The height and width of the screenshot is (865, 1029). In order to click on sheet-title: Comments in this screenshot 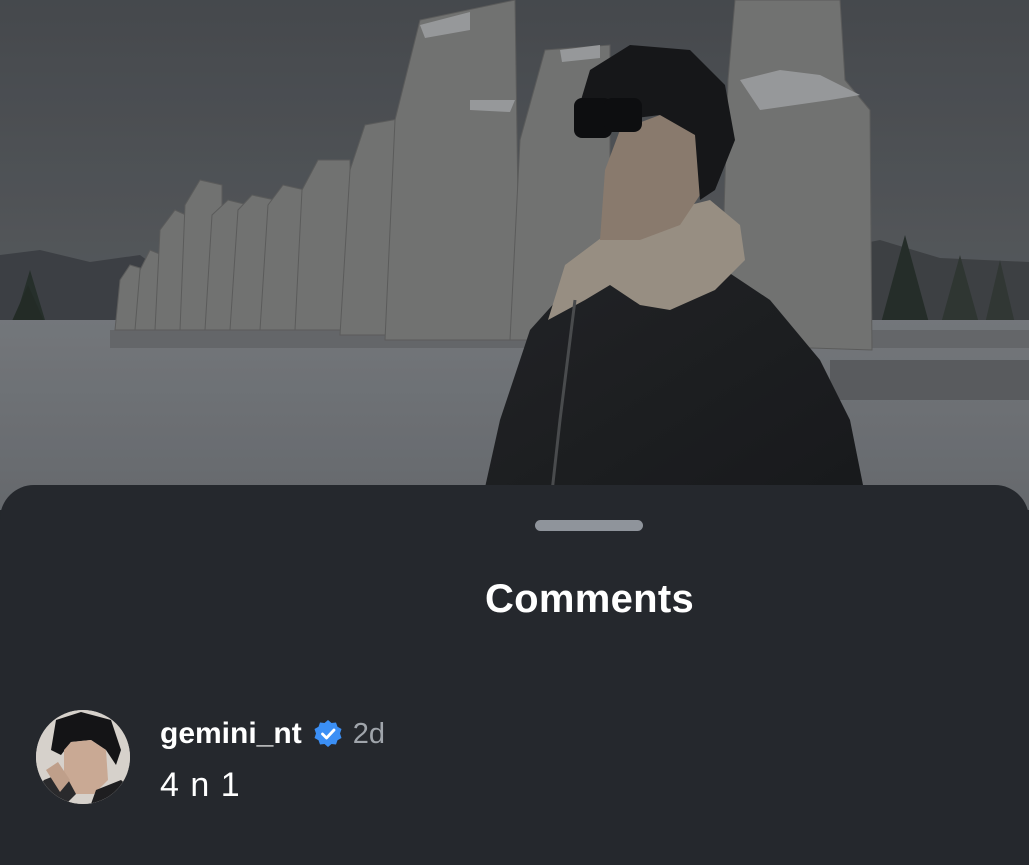, I will do `click(589, 599)`.